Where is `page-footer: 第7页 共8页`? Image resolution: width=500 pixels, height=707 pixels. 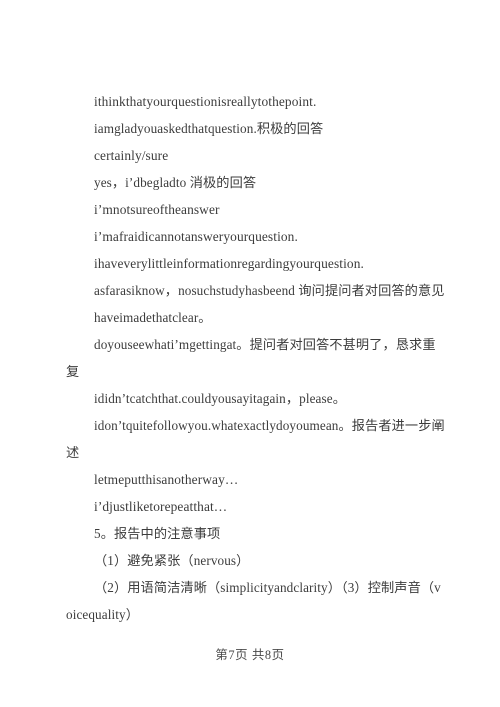
page-footer: 第7页 共8页 is located at coordinates (250, 654).